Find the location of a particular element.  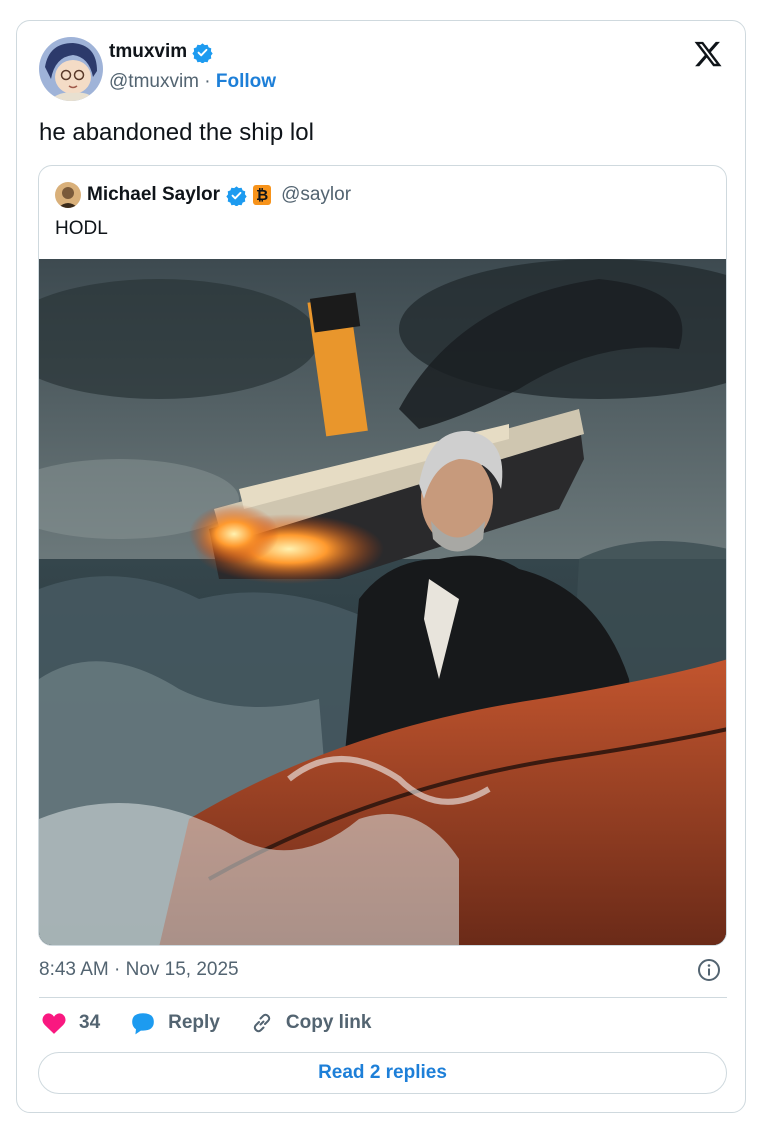

quoted-avatar is located at coordinates (68, 195).